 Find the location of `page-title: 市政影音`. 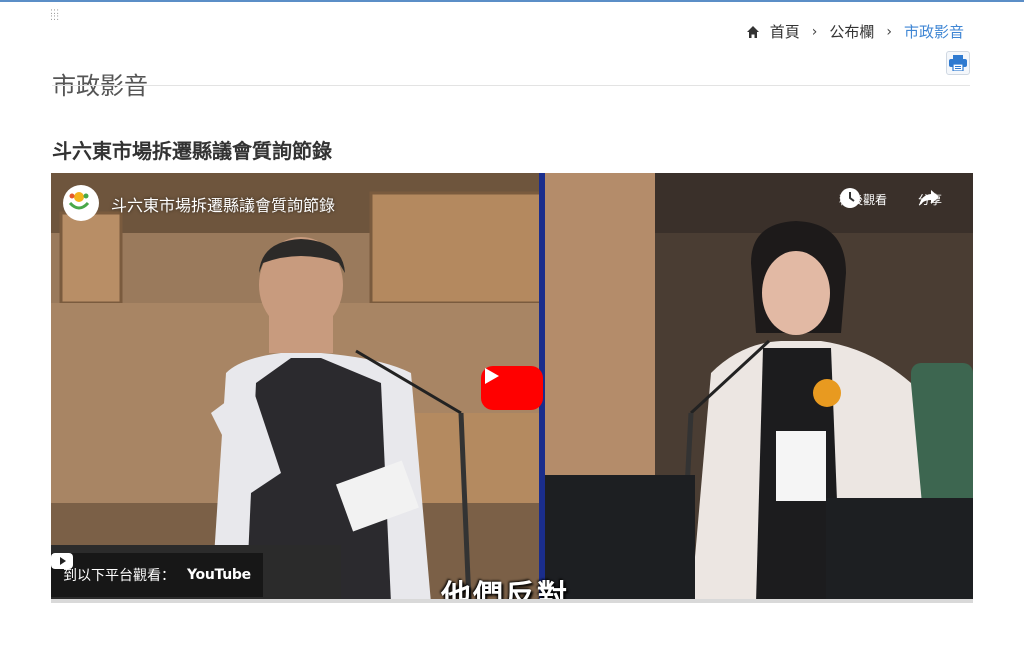

page-title: 市政影音 is located at coordinates (100, 86).